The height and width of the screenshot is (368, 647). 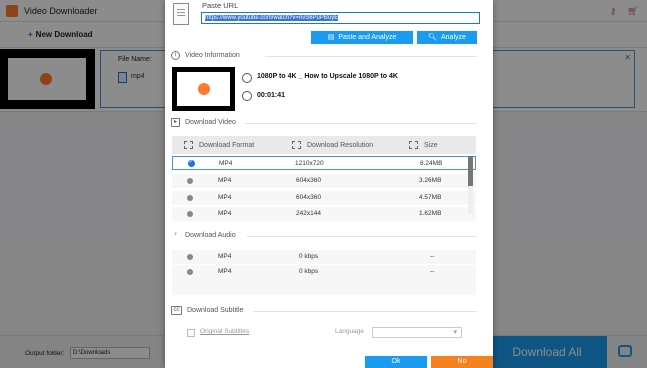 I want to click on language-select, so click(x=417, y=332).